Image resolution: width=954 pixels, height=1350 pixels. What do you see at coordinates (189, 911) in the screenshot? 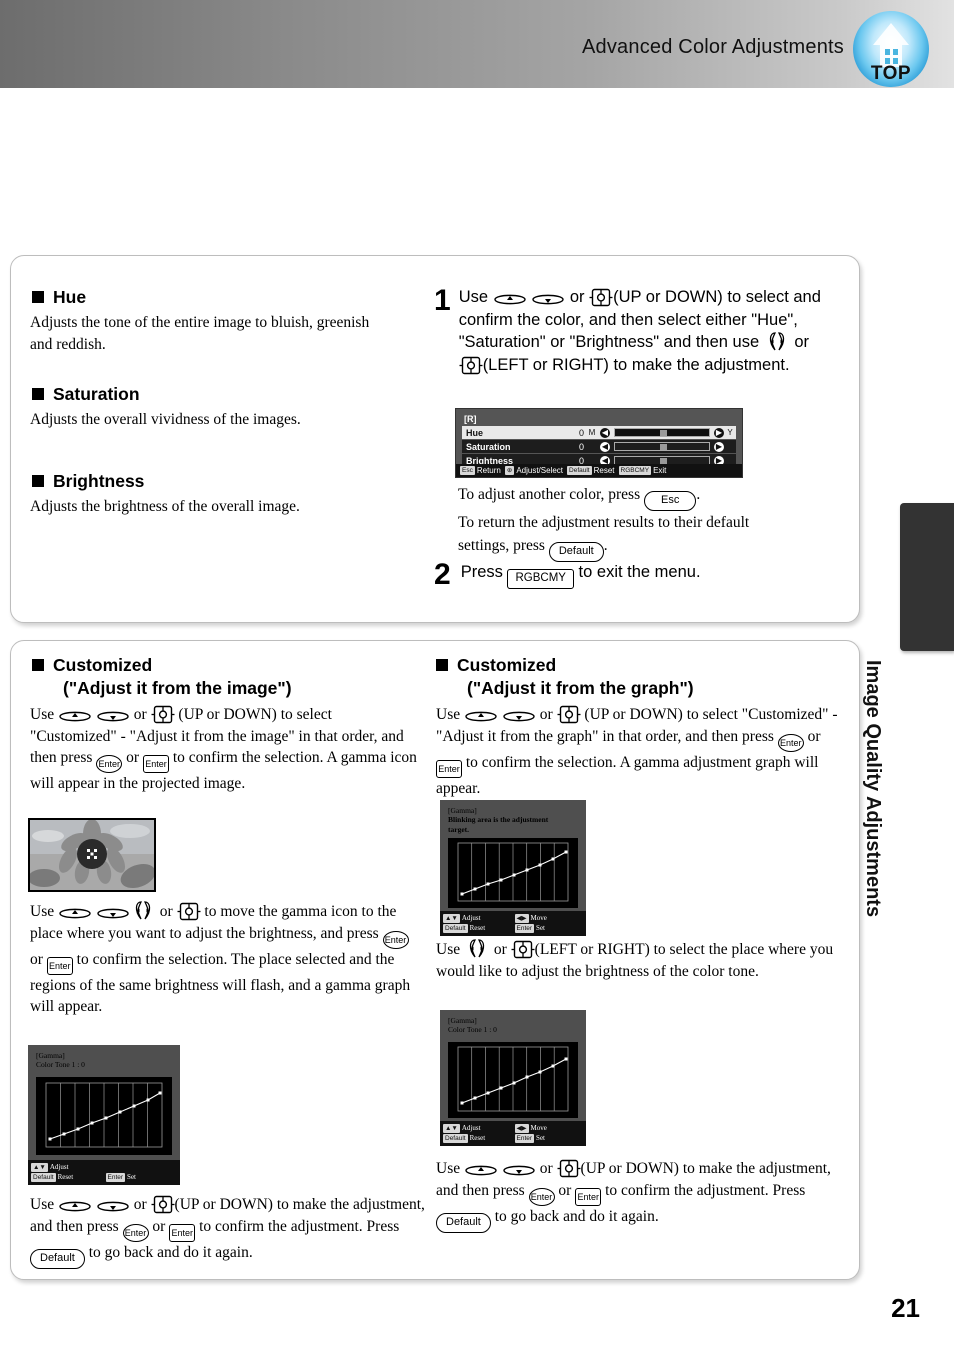
I see `projector-dpad-icon` at bounding box center [189, 911].